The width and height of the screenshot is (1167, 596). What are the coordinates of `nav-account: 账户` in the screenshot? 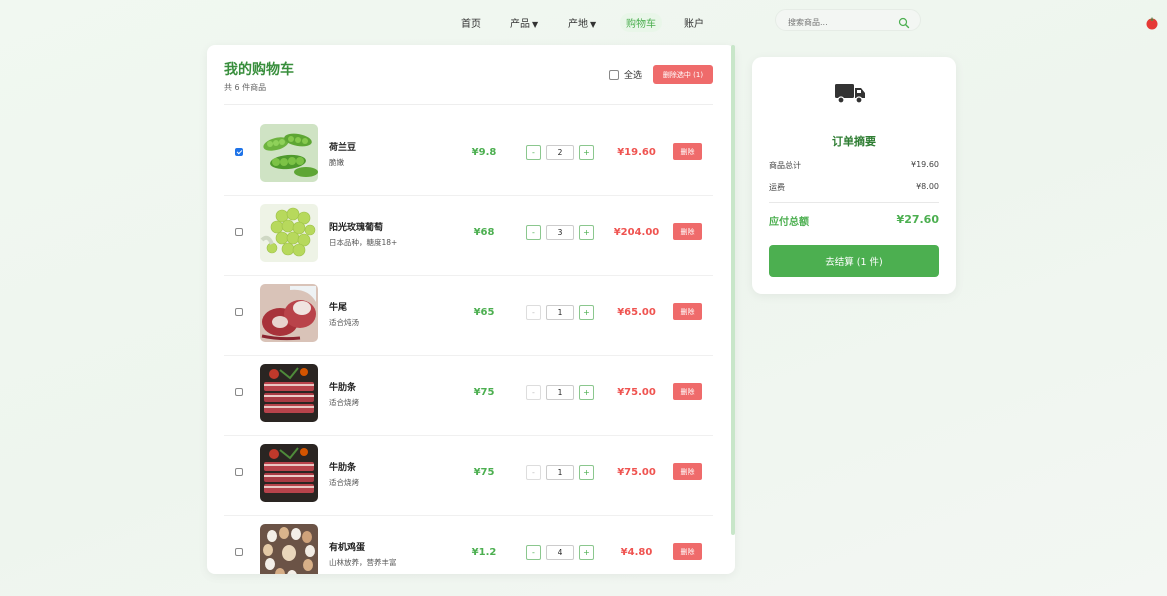 It's located at (694, 22).